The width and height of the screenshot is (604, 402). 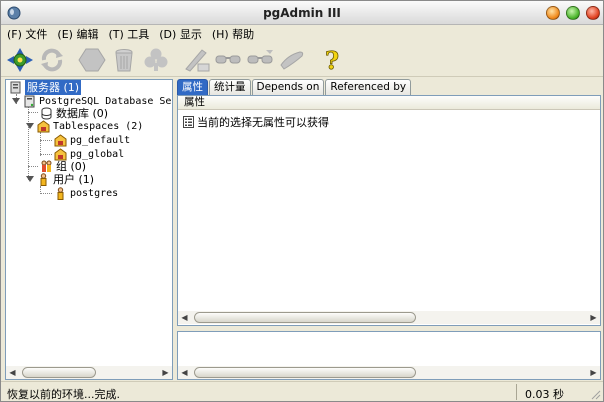 What do you see at coordinates (29, 101) in the screenshot?
I see `server-icon` at bounding box center [29, 101].